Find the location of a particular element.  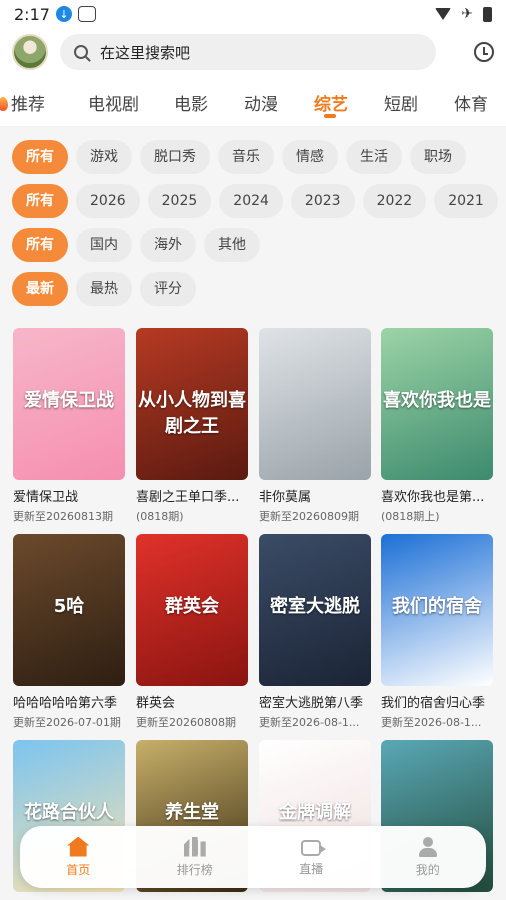

show-poster: 我们的宿舍 is located at coordinates (437, 610).